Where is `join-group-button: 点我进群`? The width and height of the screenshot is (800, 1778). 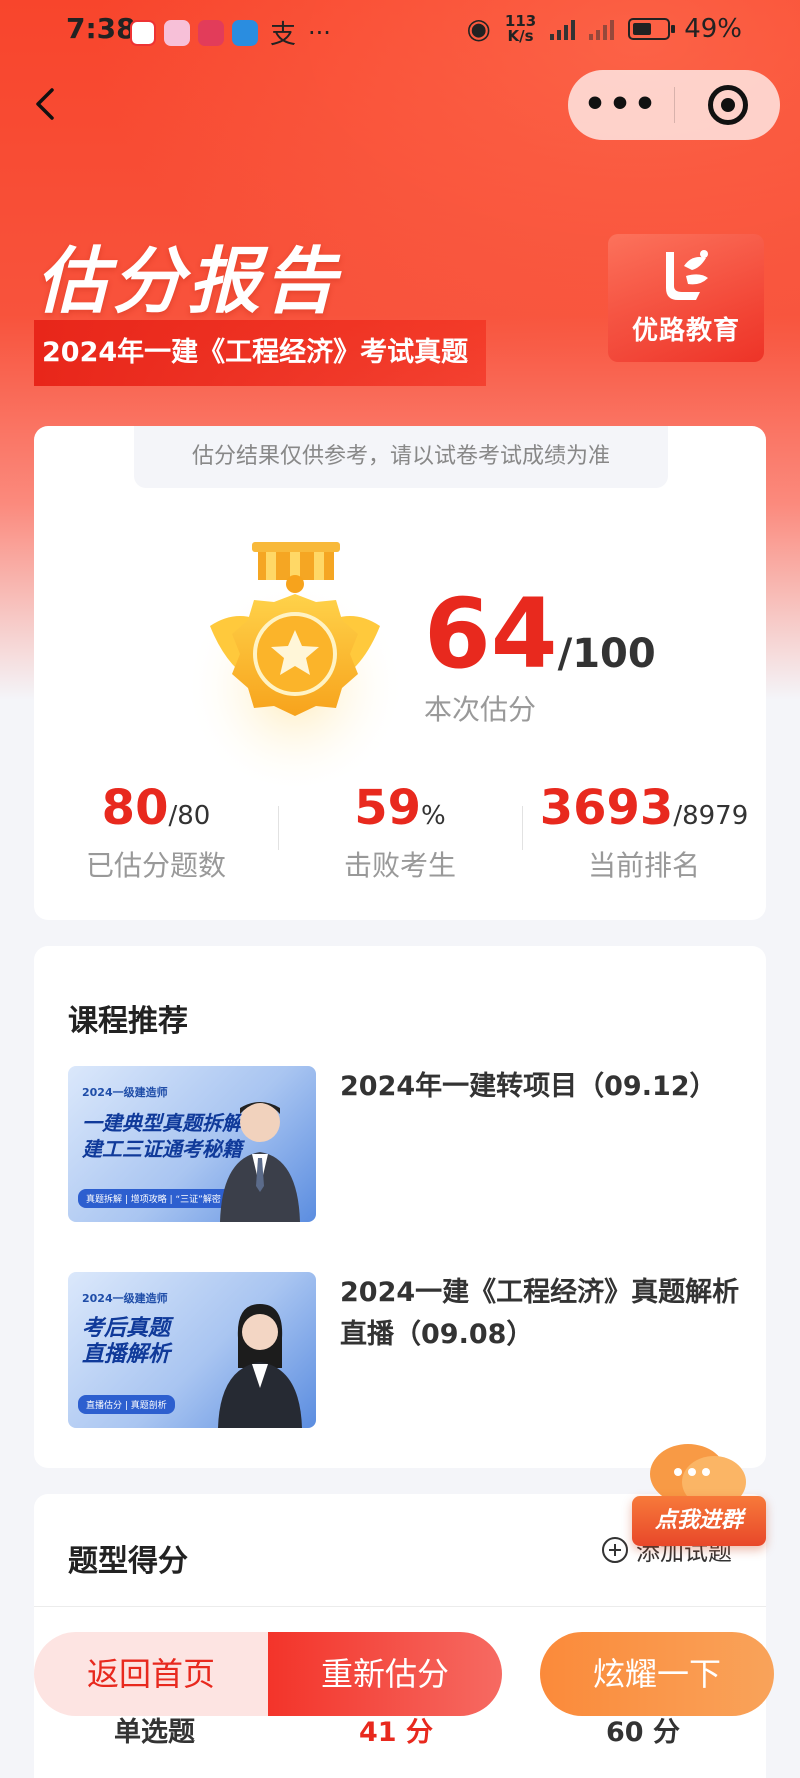 join-group-button: 点我进群 is located at coordinates (699, 1497).